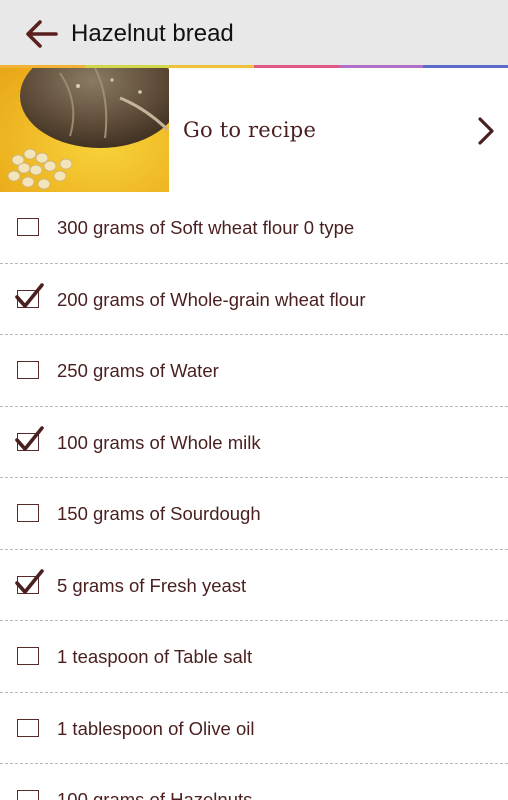 This screenshot has height=800, width=508. I want to click on ingredient-row: 5 grams of Fresh yeast, so click(254, 585).